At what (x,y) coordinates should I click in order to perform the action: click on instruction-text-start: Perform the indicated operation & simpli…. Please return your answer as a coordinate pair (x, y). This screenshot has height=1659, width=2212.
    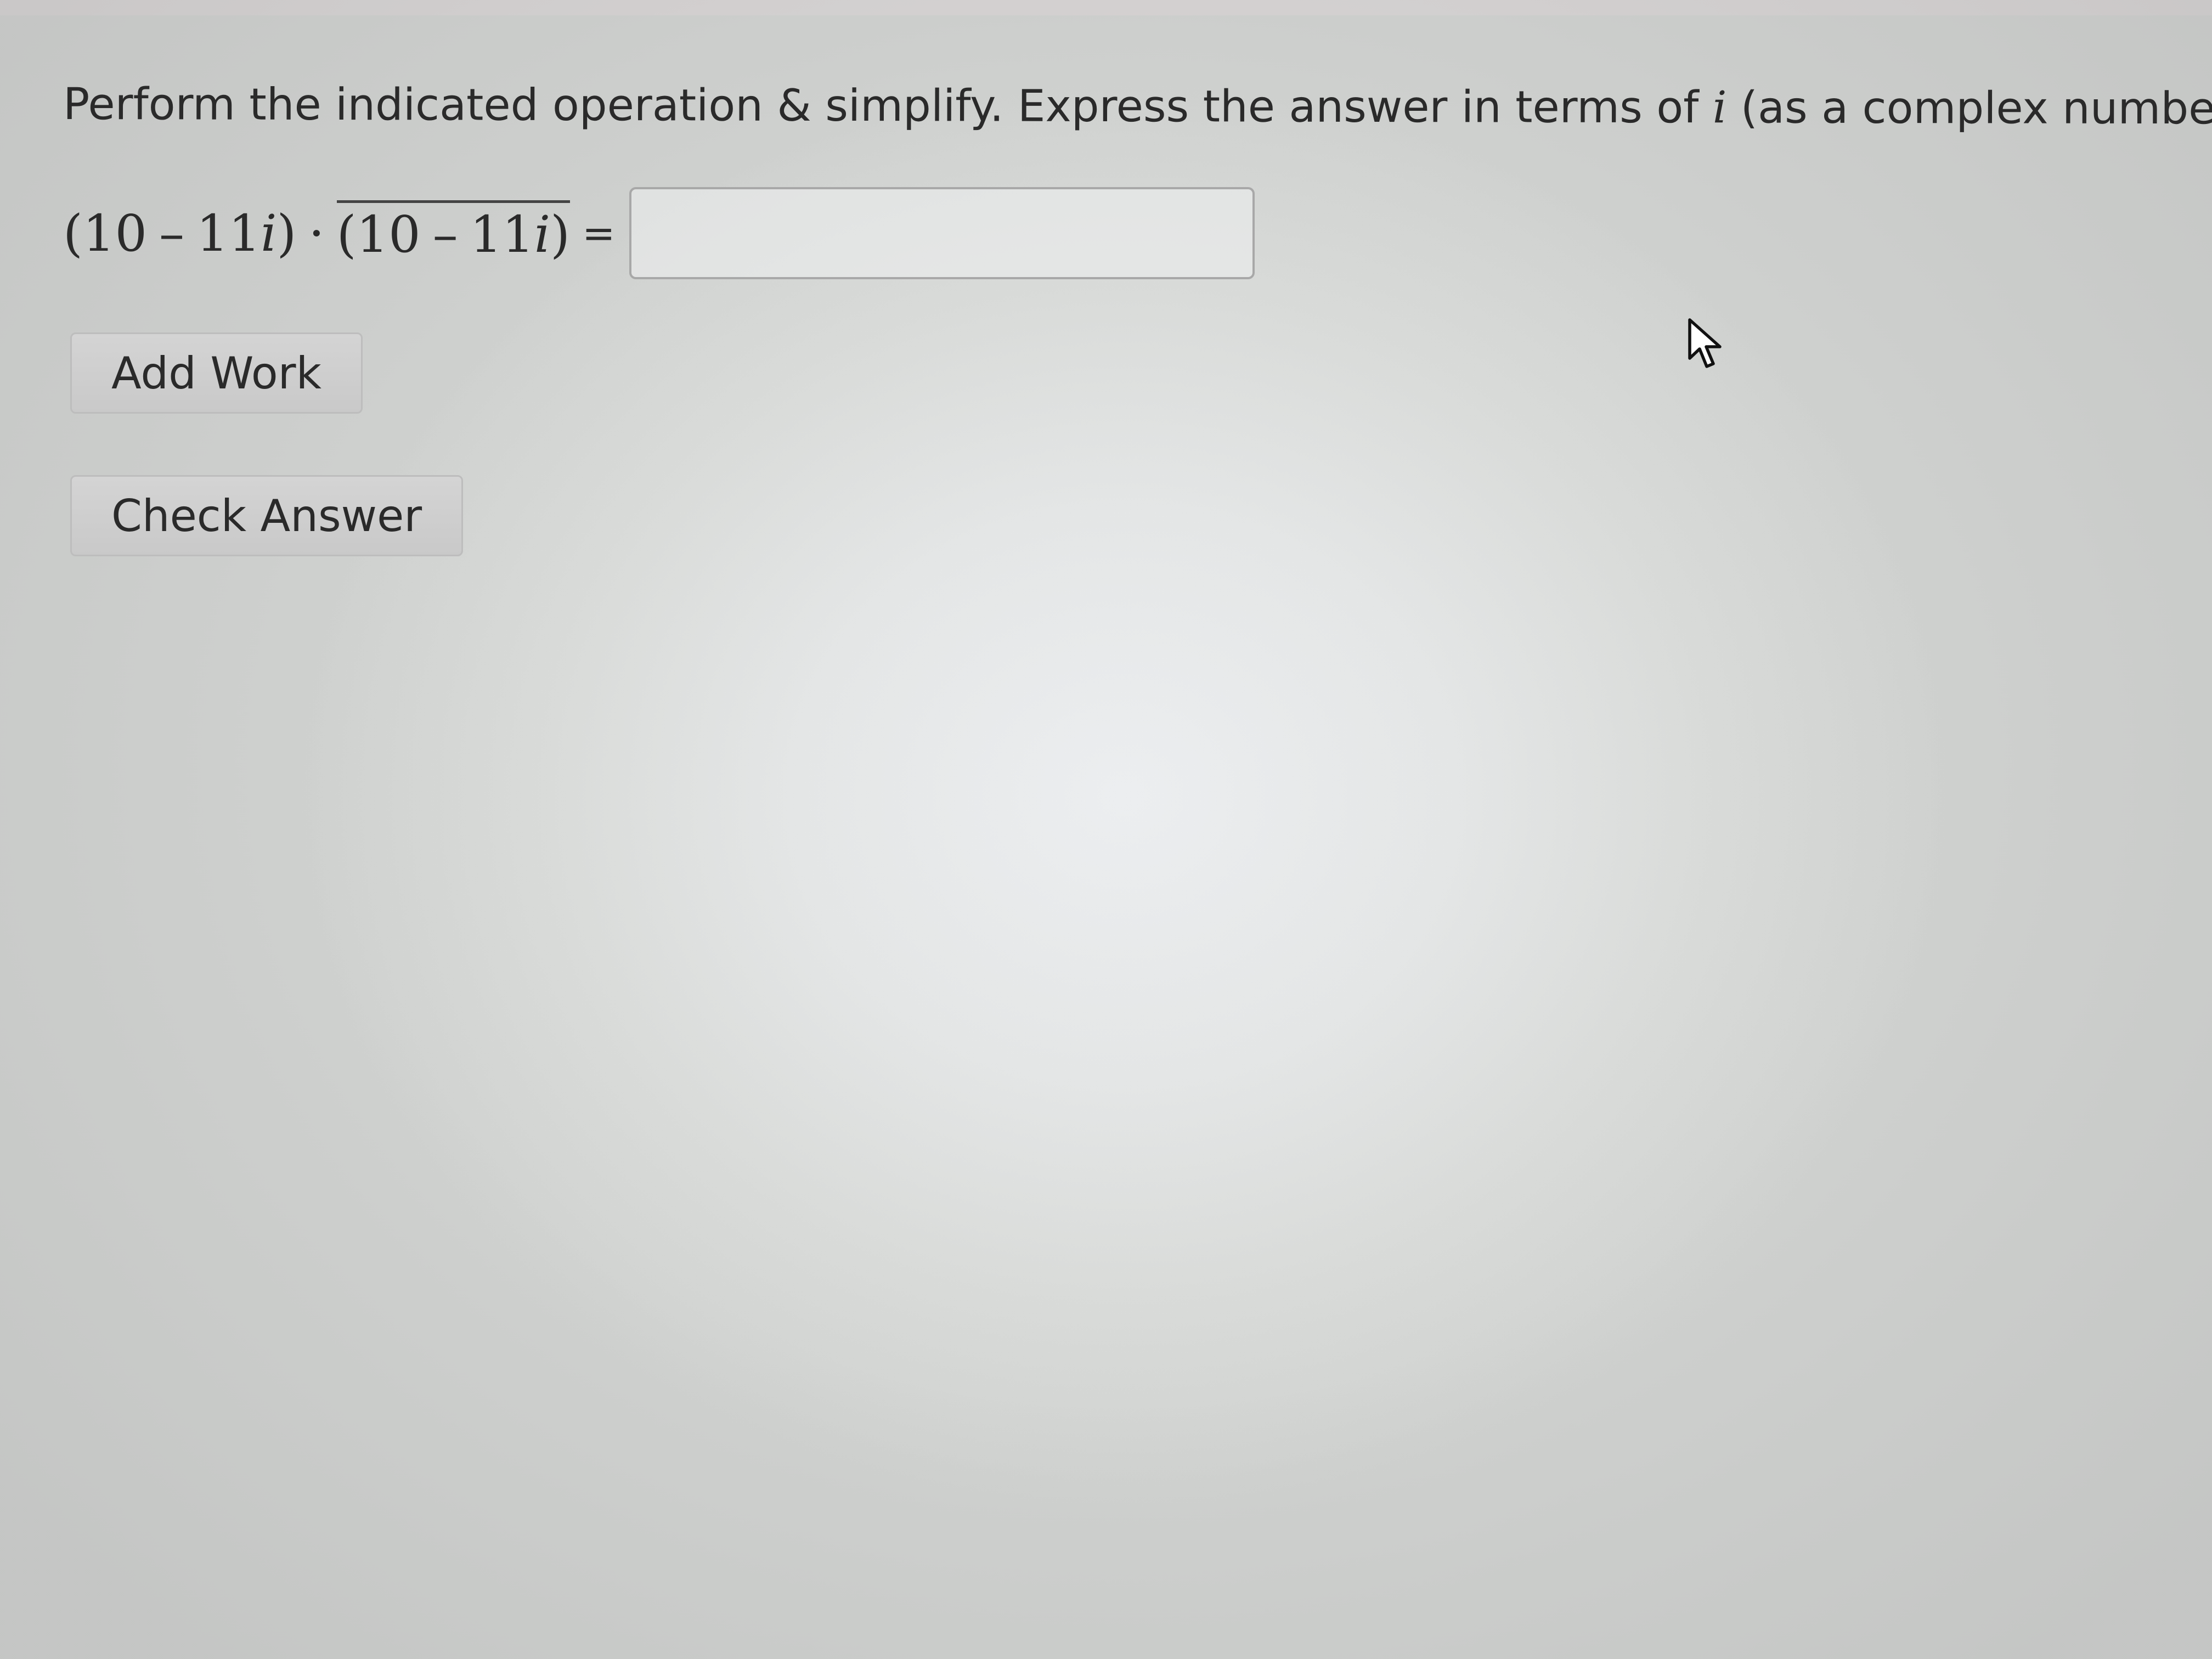
    Looking at the image, I should click on (888, 105).